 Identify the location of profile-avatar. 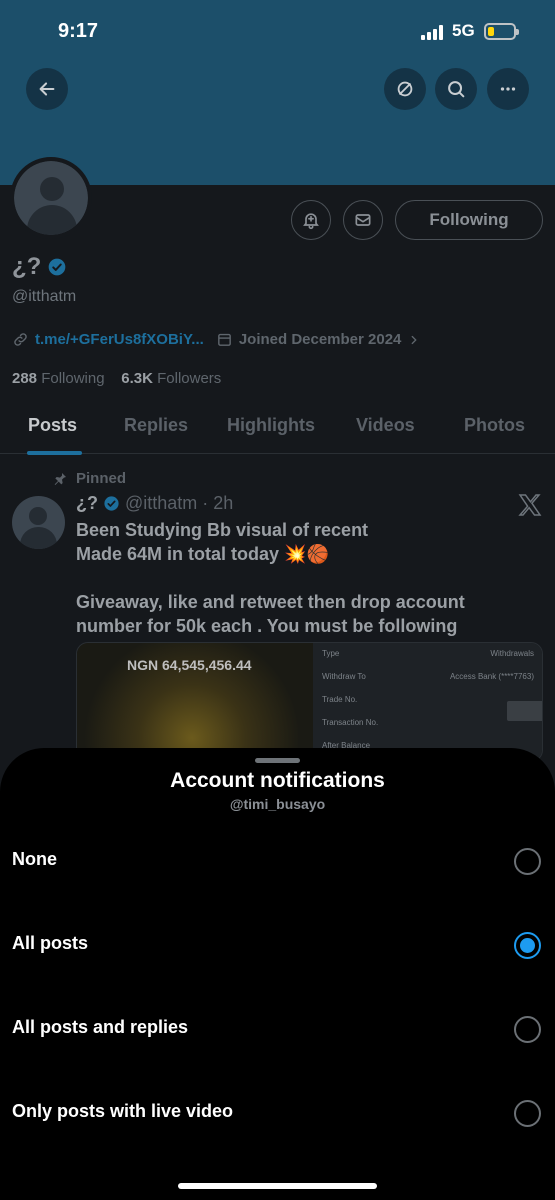
(51, 198).